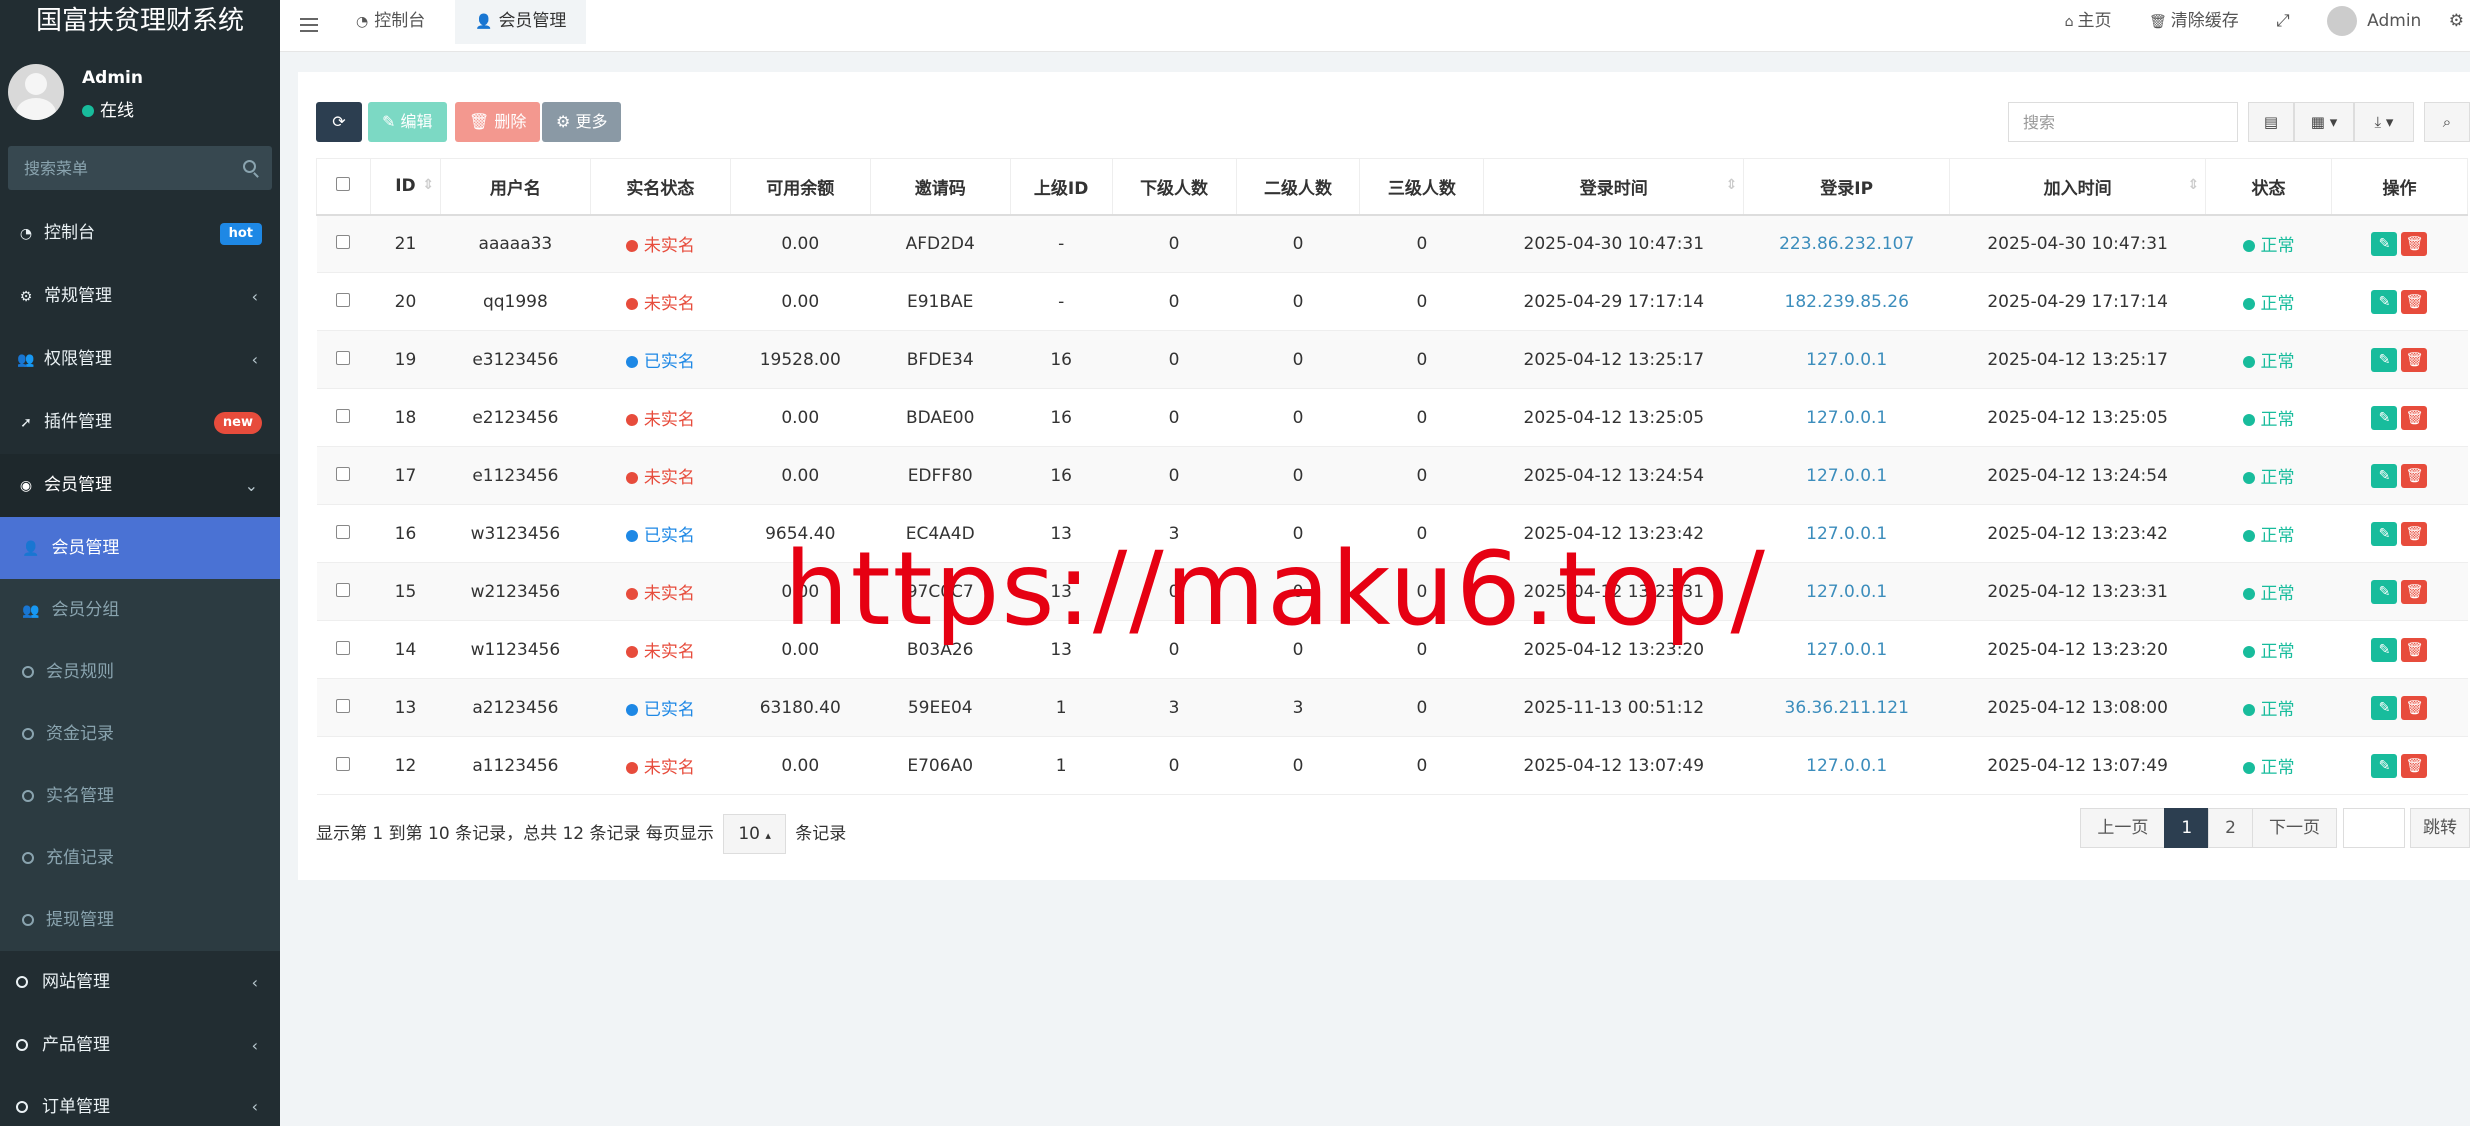  I want to click on sub-item-fund-record: 资金记录, so click(140, 734).